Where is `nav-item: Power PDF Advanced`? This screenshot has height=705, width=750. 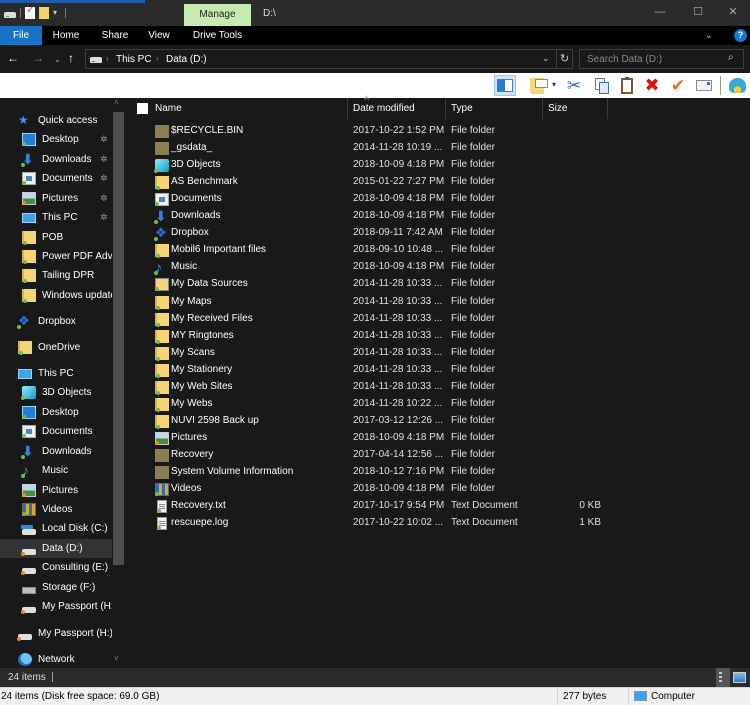
nav-item: Power PDF Advanced is located at coordinates (56, 256).